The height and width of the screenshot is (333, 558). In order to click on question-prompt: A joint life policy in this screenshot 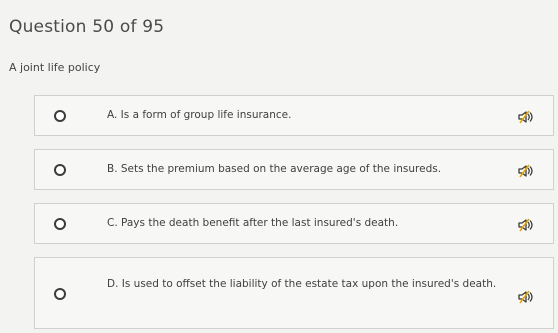, I will do `click(55, 67)`.